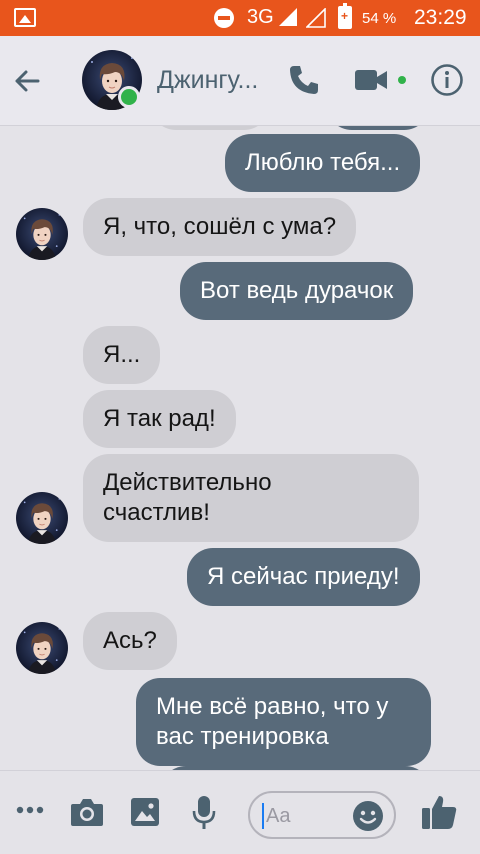 This screenshot has width=480, height=854. What do you see at coordinates (303, 577) in the screenshot?
I see `message-outgoing: Я сейчас приеду!` at bounding box center [303, 577].